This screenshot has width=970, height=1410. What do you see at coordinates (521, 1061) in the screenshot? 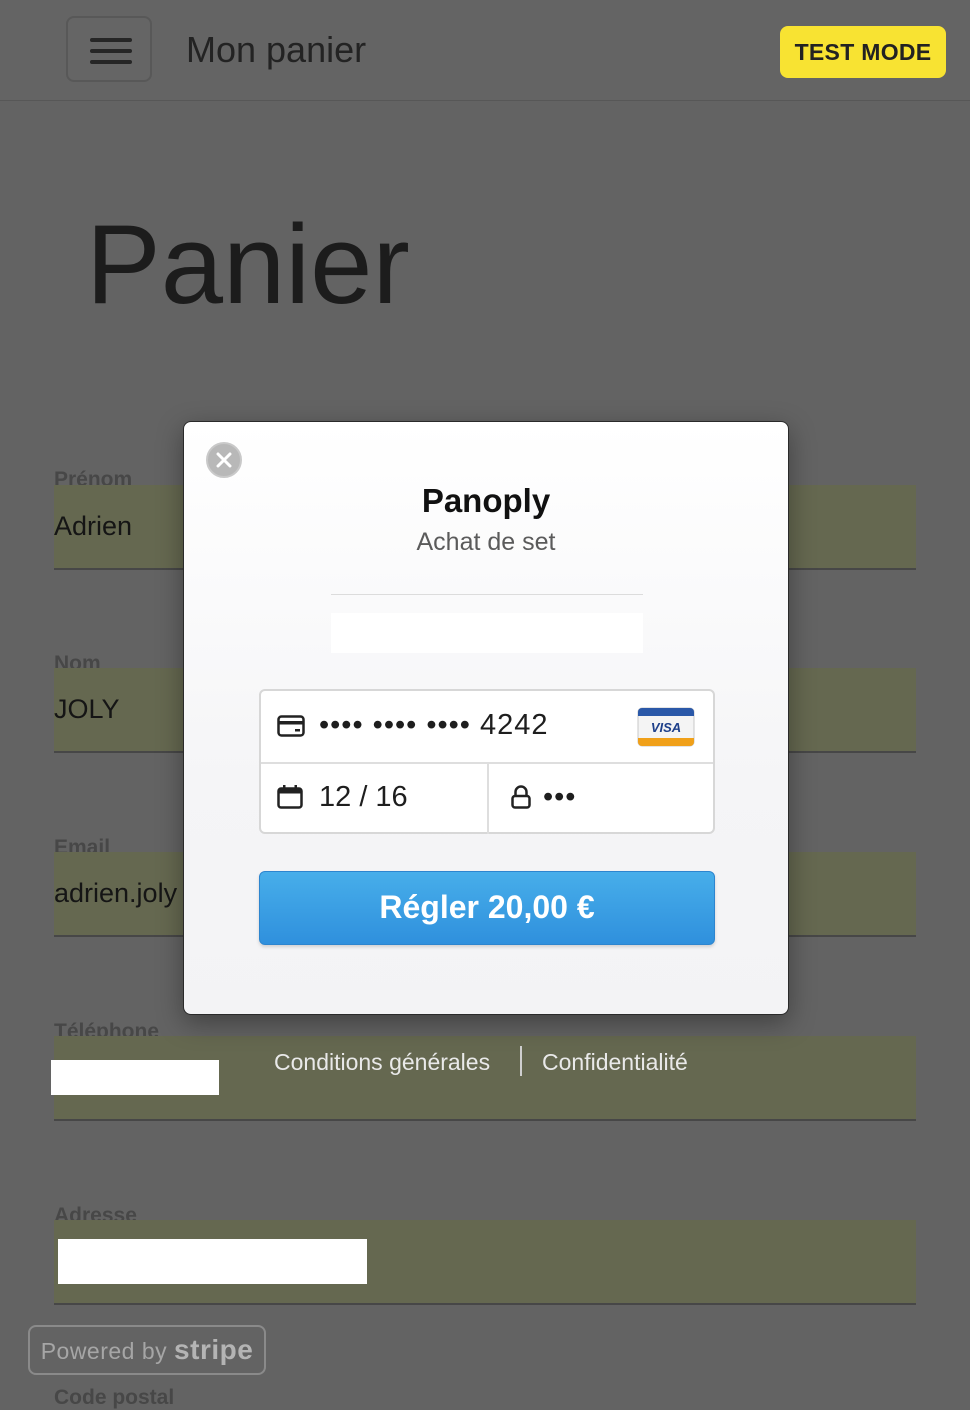
I see `legal-divider` at bounding box center [521, 1061].